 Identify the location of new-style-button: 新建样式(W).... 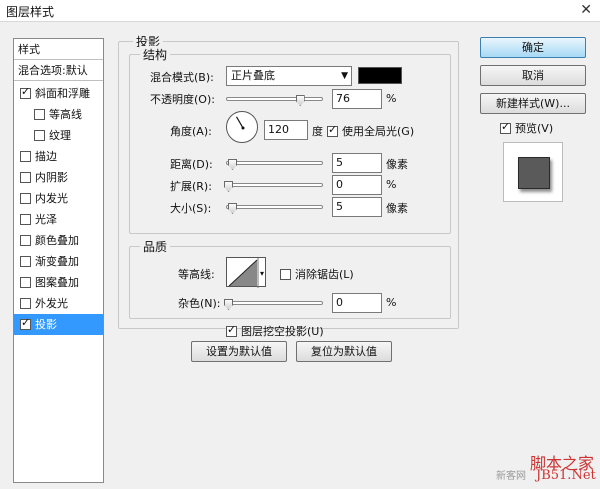
(533, 103).